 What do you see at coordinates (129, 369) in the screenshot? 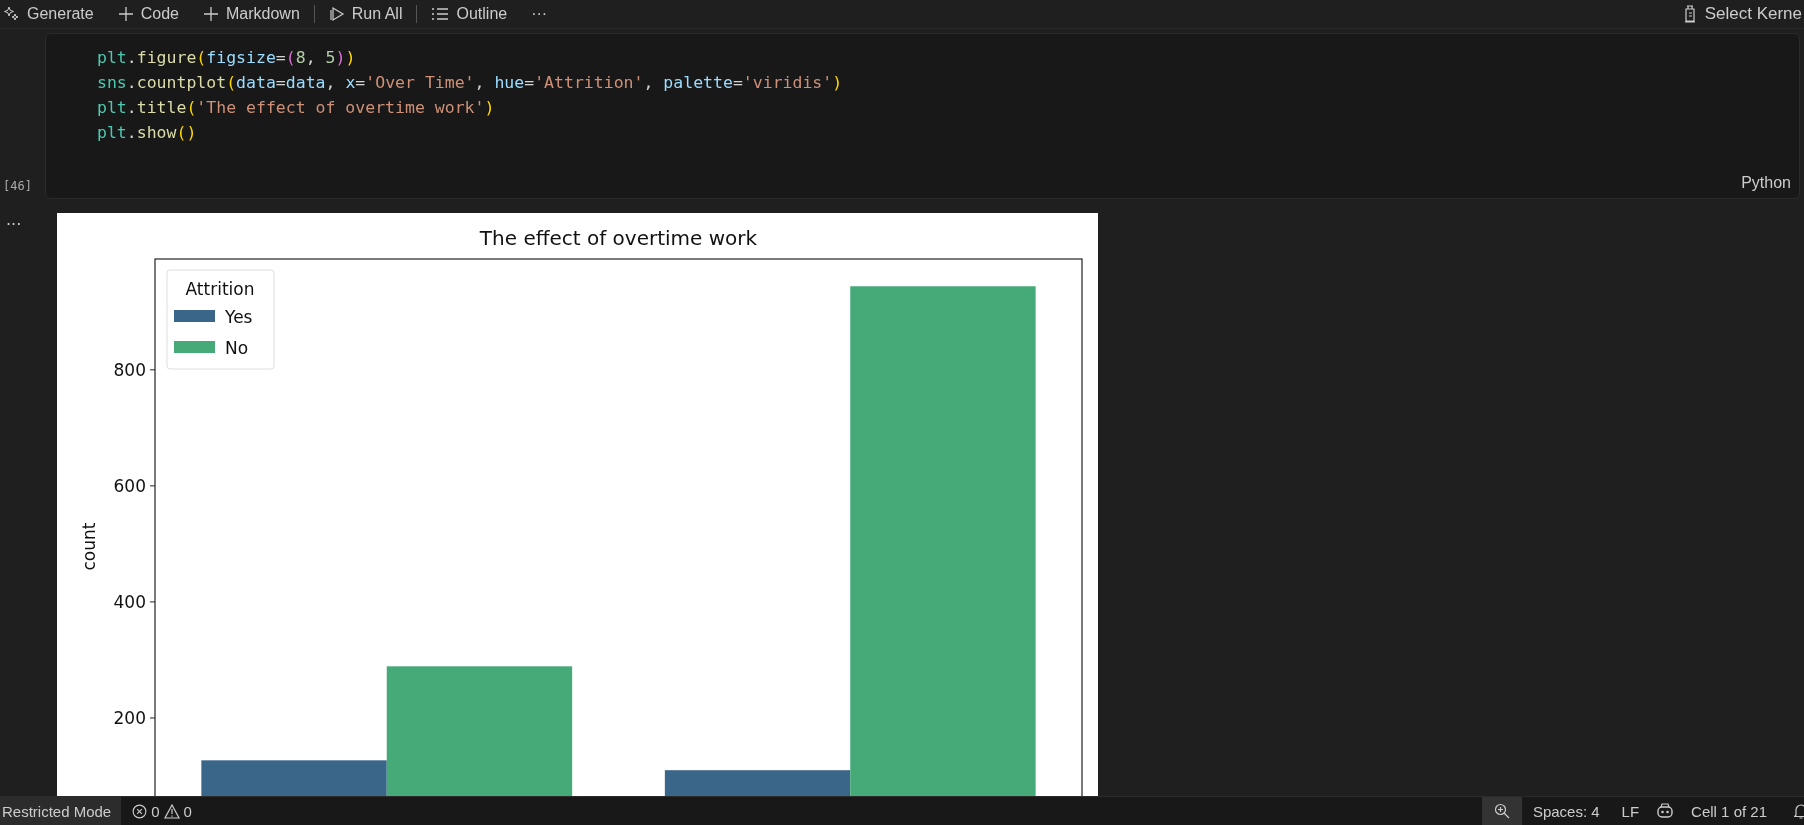
I see `y-tick-label: 800` at bounding box center [129, 369].